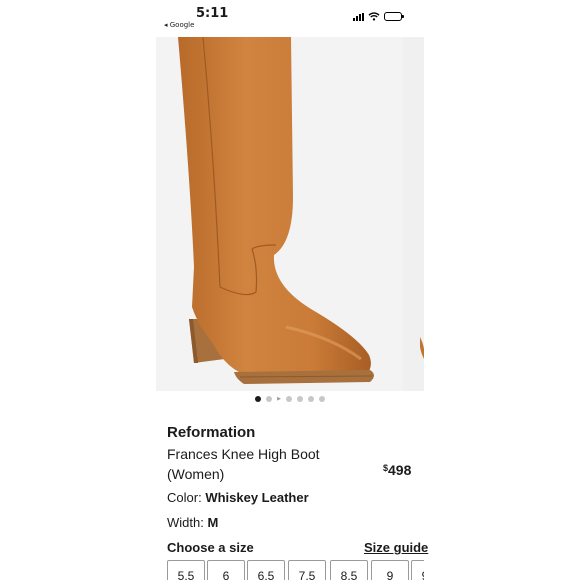 This screenshot has height=580, width=580. Describe the element at coordinates (349, 570) in the screenshot. I see `size-option: 8.5` at that location.